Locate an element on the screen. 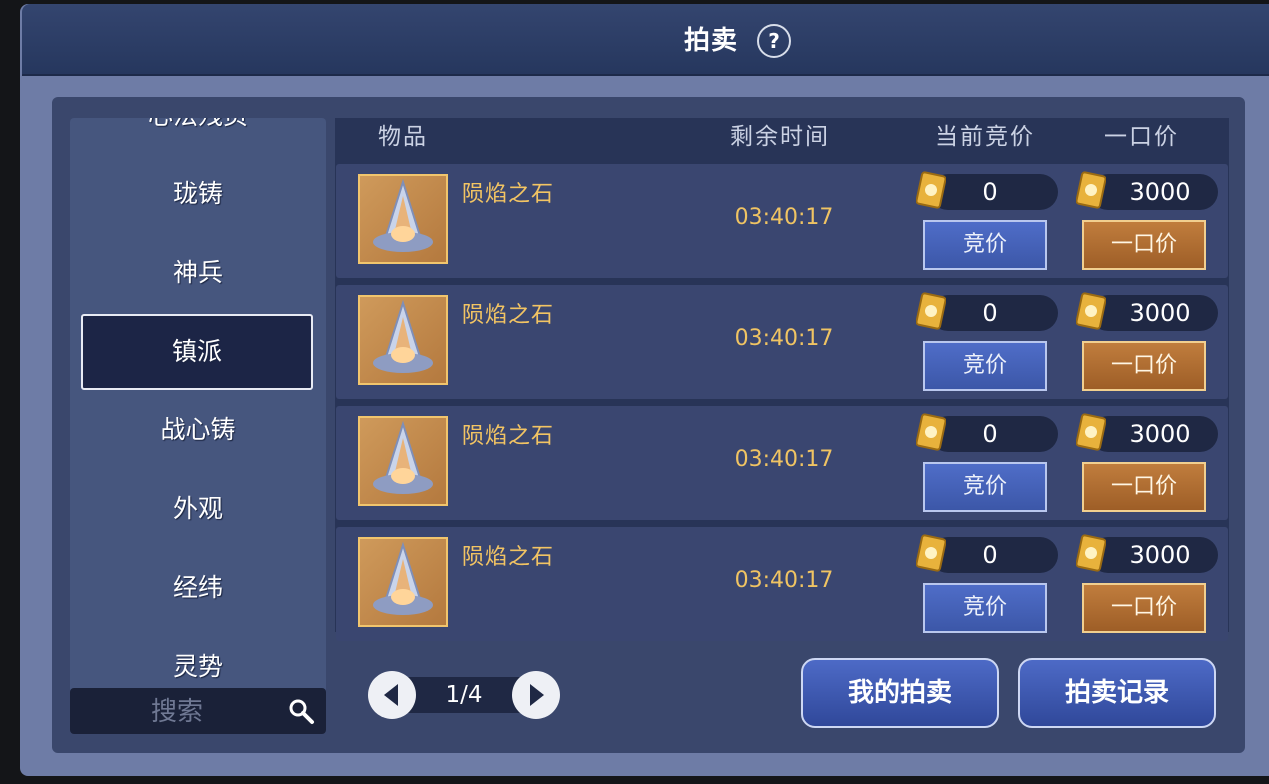 The width and height of the screenshot is (1269, 784). auction-record-button: 拍卖记录 is located at coordinates (1117, 693).